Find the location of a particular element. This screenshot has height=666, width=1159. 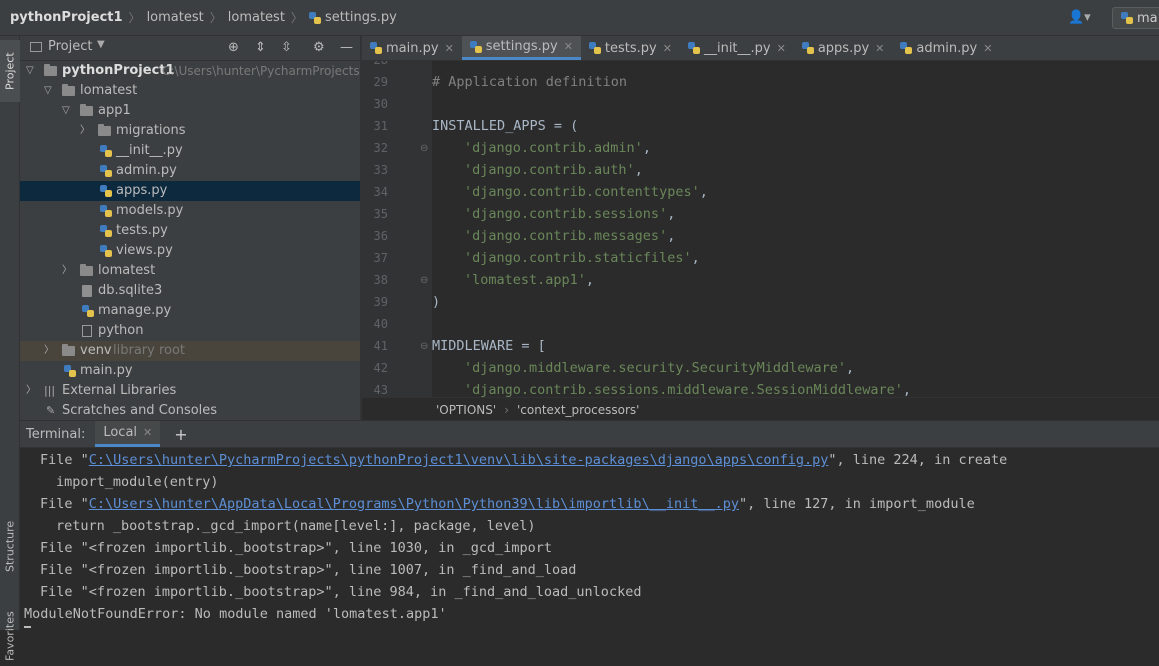

breadcrumb-lomatest: lomatest is located at coordinates (175, 17).